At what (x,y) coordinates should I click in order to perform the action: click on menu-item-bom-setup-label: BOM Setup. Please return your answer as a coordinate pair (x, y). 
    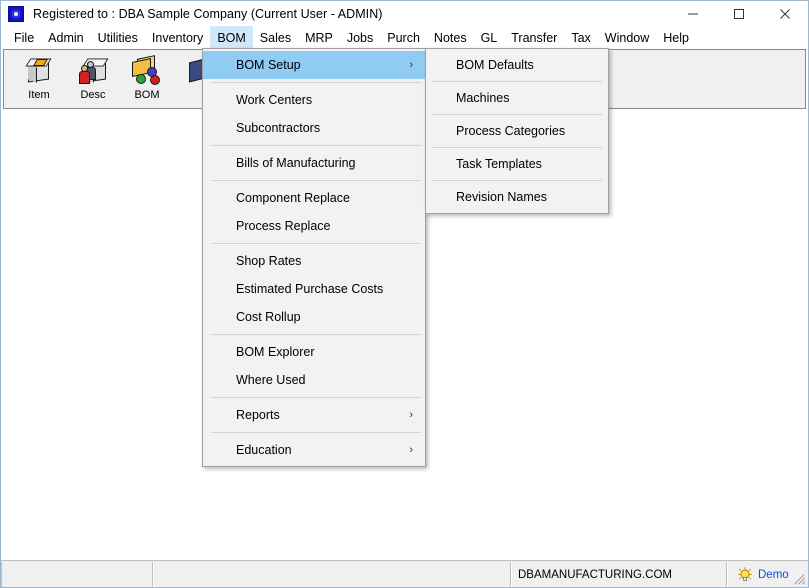
    Looking at the image, I should click on (268, 65).